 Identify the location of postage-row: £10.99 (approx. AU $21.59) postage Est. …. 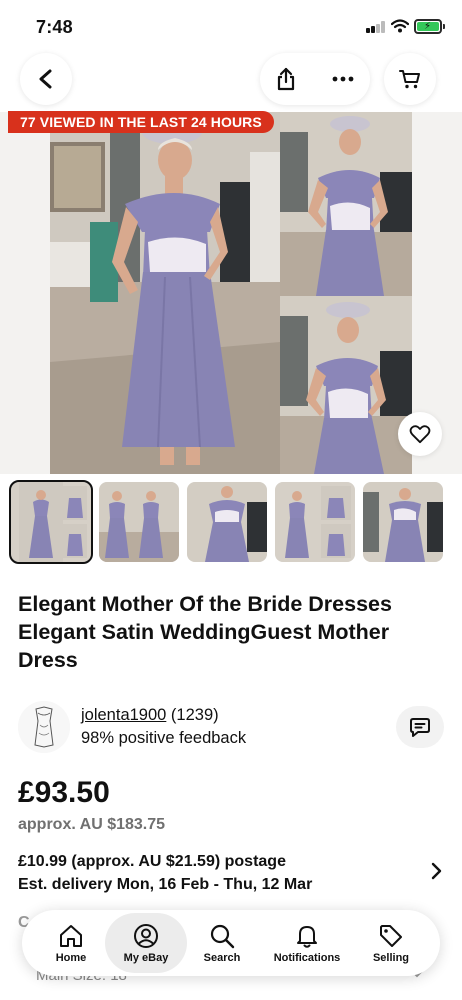
(231, 874).